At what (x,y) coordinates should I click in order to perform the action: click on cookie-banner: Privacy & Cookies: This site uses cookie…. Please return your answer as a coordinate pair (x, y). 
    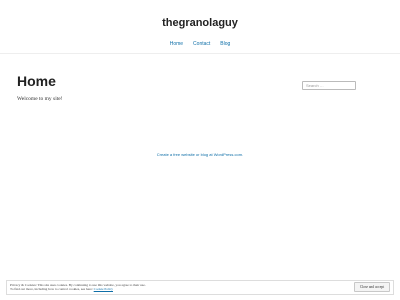
    Looking at the image, I should click on (200, 287).